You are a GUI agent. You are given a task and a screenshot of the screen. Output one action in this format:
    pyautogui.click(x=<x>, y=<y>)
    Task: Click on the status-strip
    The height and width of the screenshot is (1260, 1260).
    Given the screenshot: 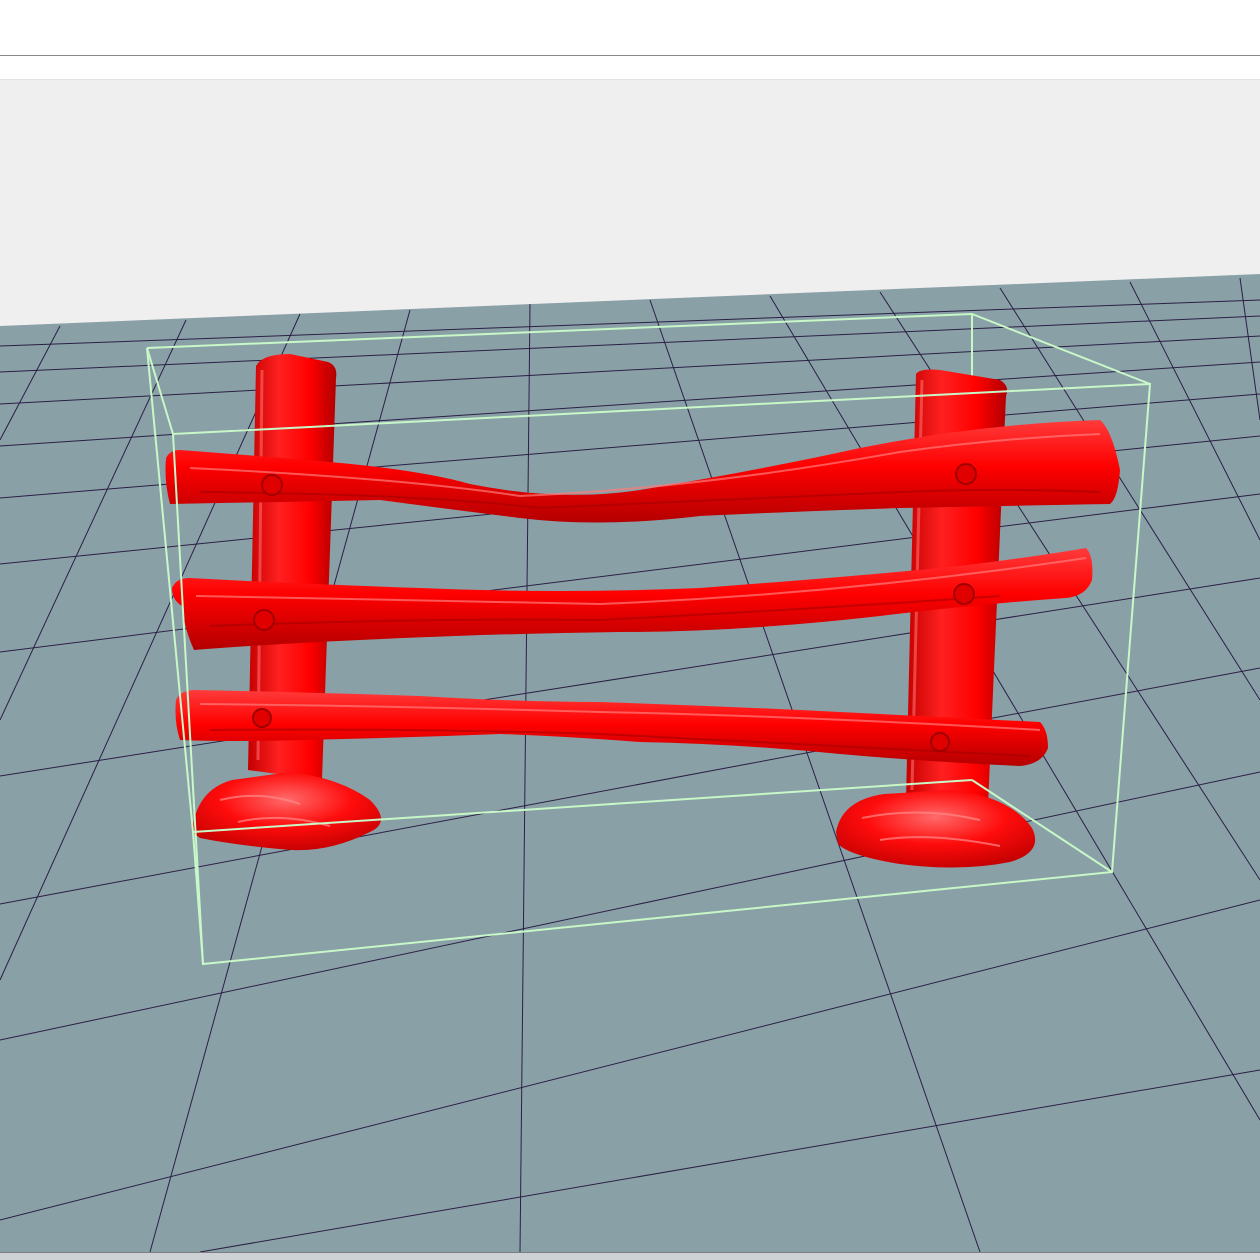 What is the action you would take?
    pyautogui.click(x=630, y=1256)
    